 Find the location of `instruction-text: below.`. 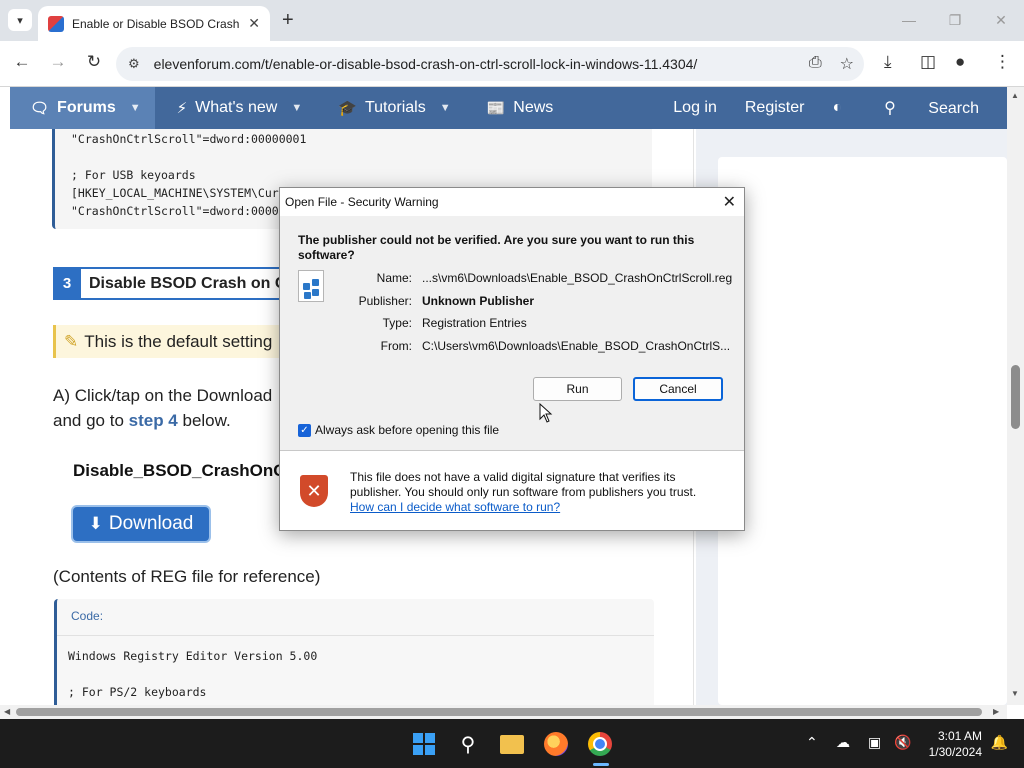

instruction-text: below. is located at coordinates (204, 420).